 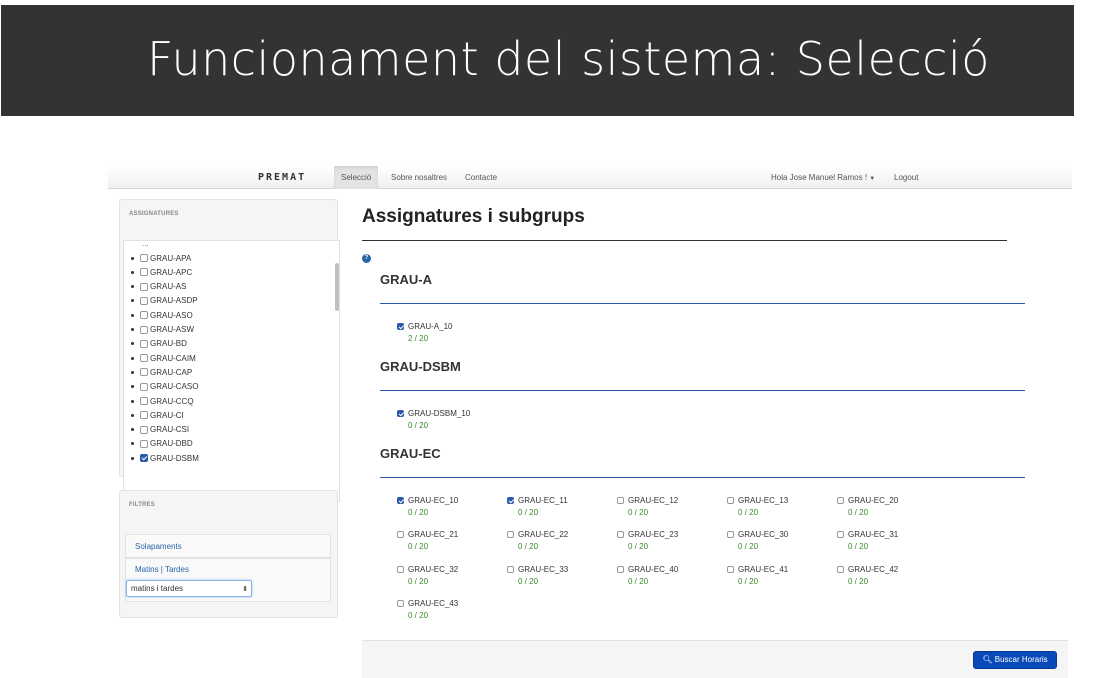 I want to click on subject-item: GRAU-CAIM, so click(x=163, y=358).